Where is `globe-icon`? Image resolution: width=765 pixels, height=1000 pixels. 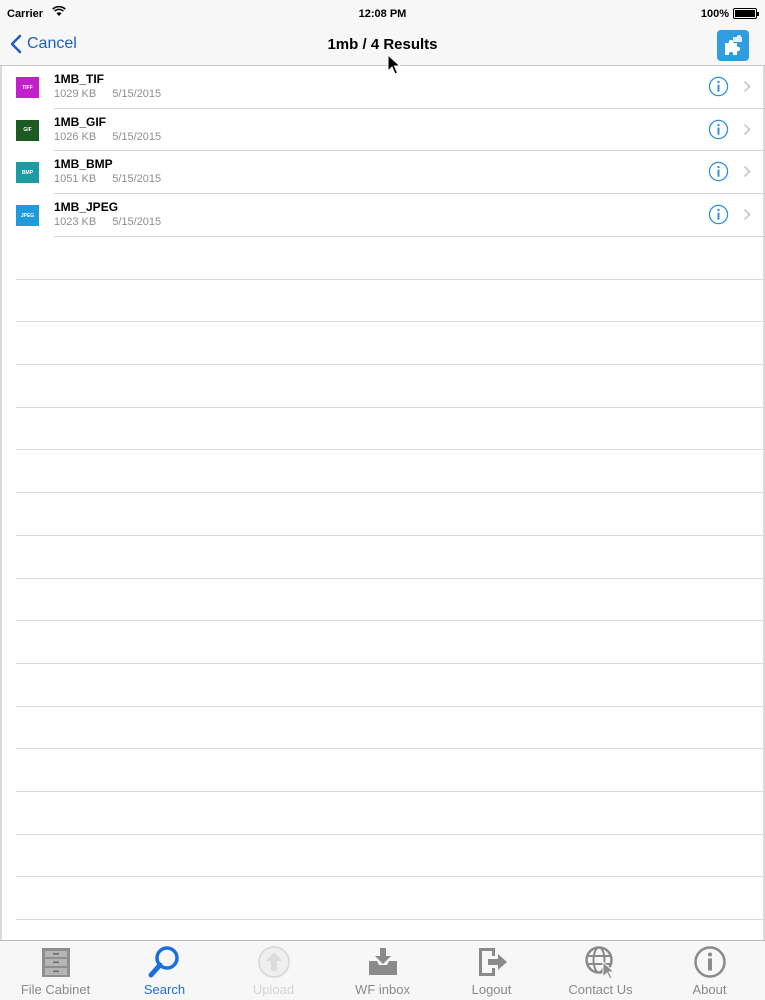
globe-icon is located at coordinates (601, 962).